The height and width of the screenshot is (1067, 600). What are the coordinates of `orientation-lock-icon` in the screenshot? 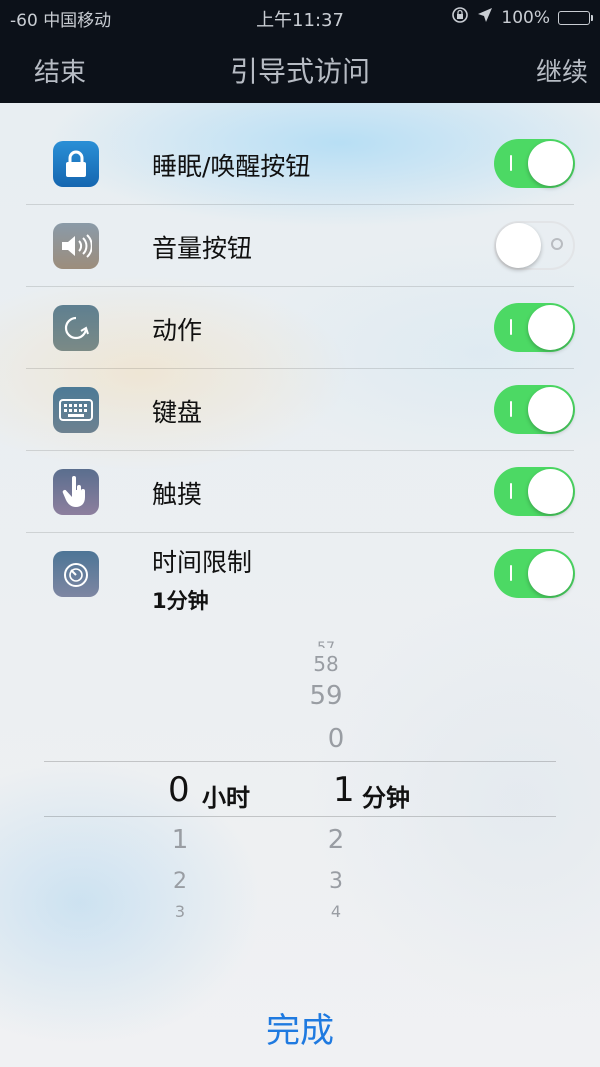 It's located at (460, 17).